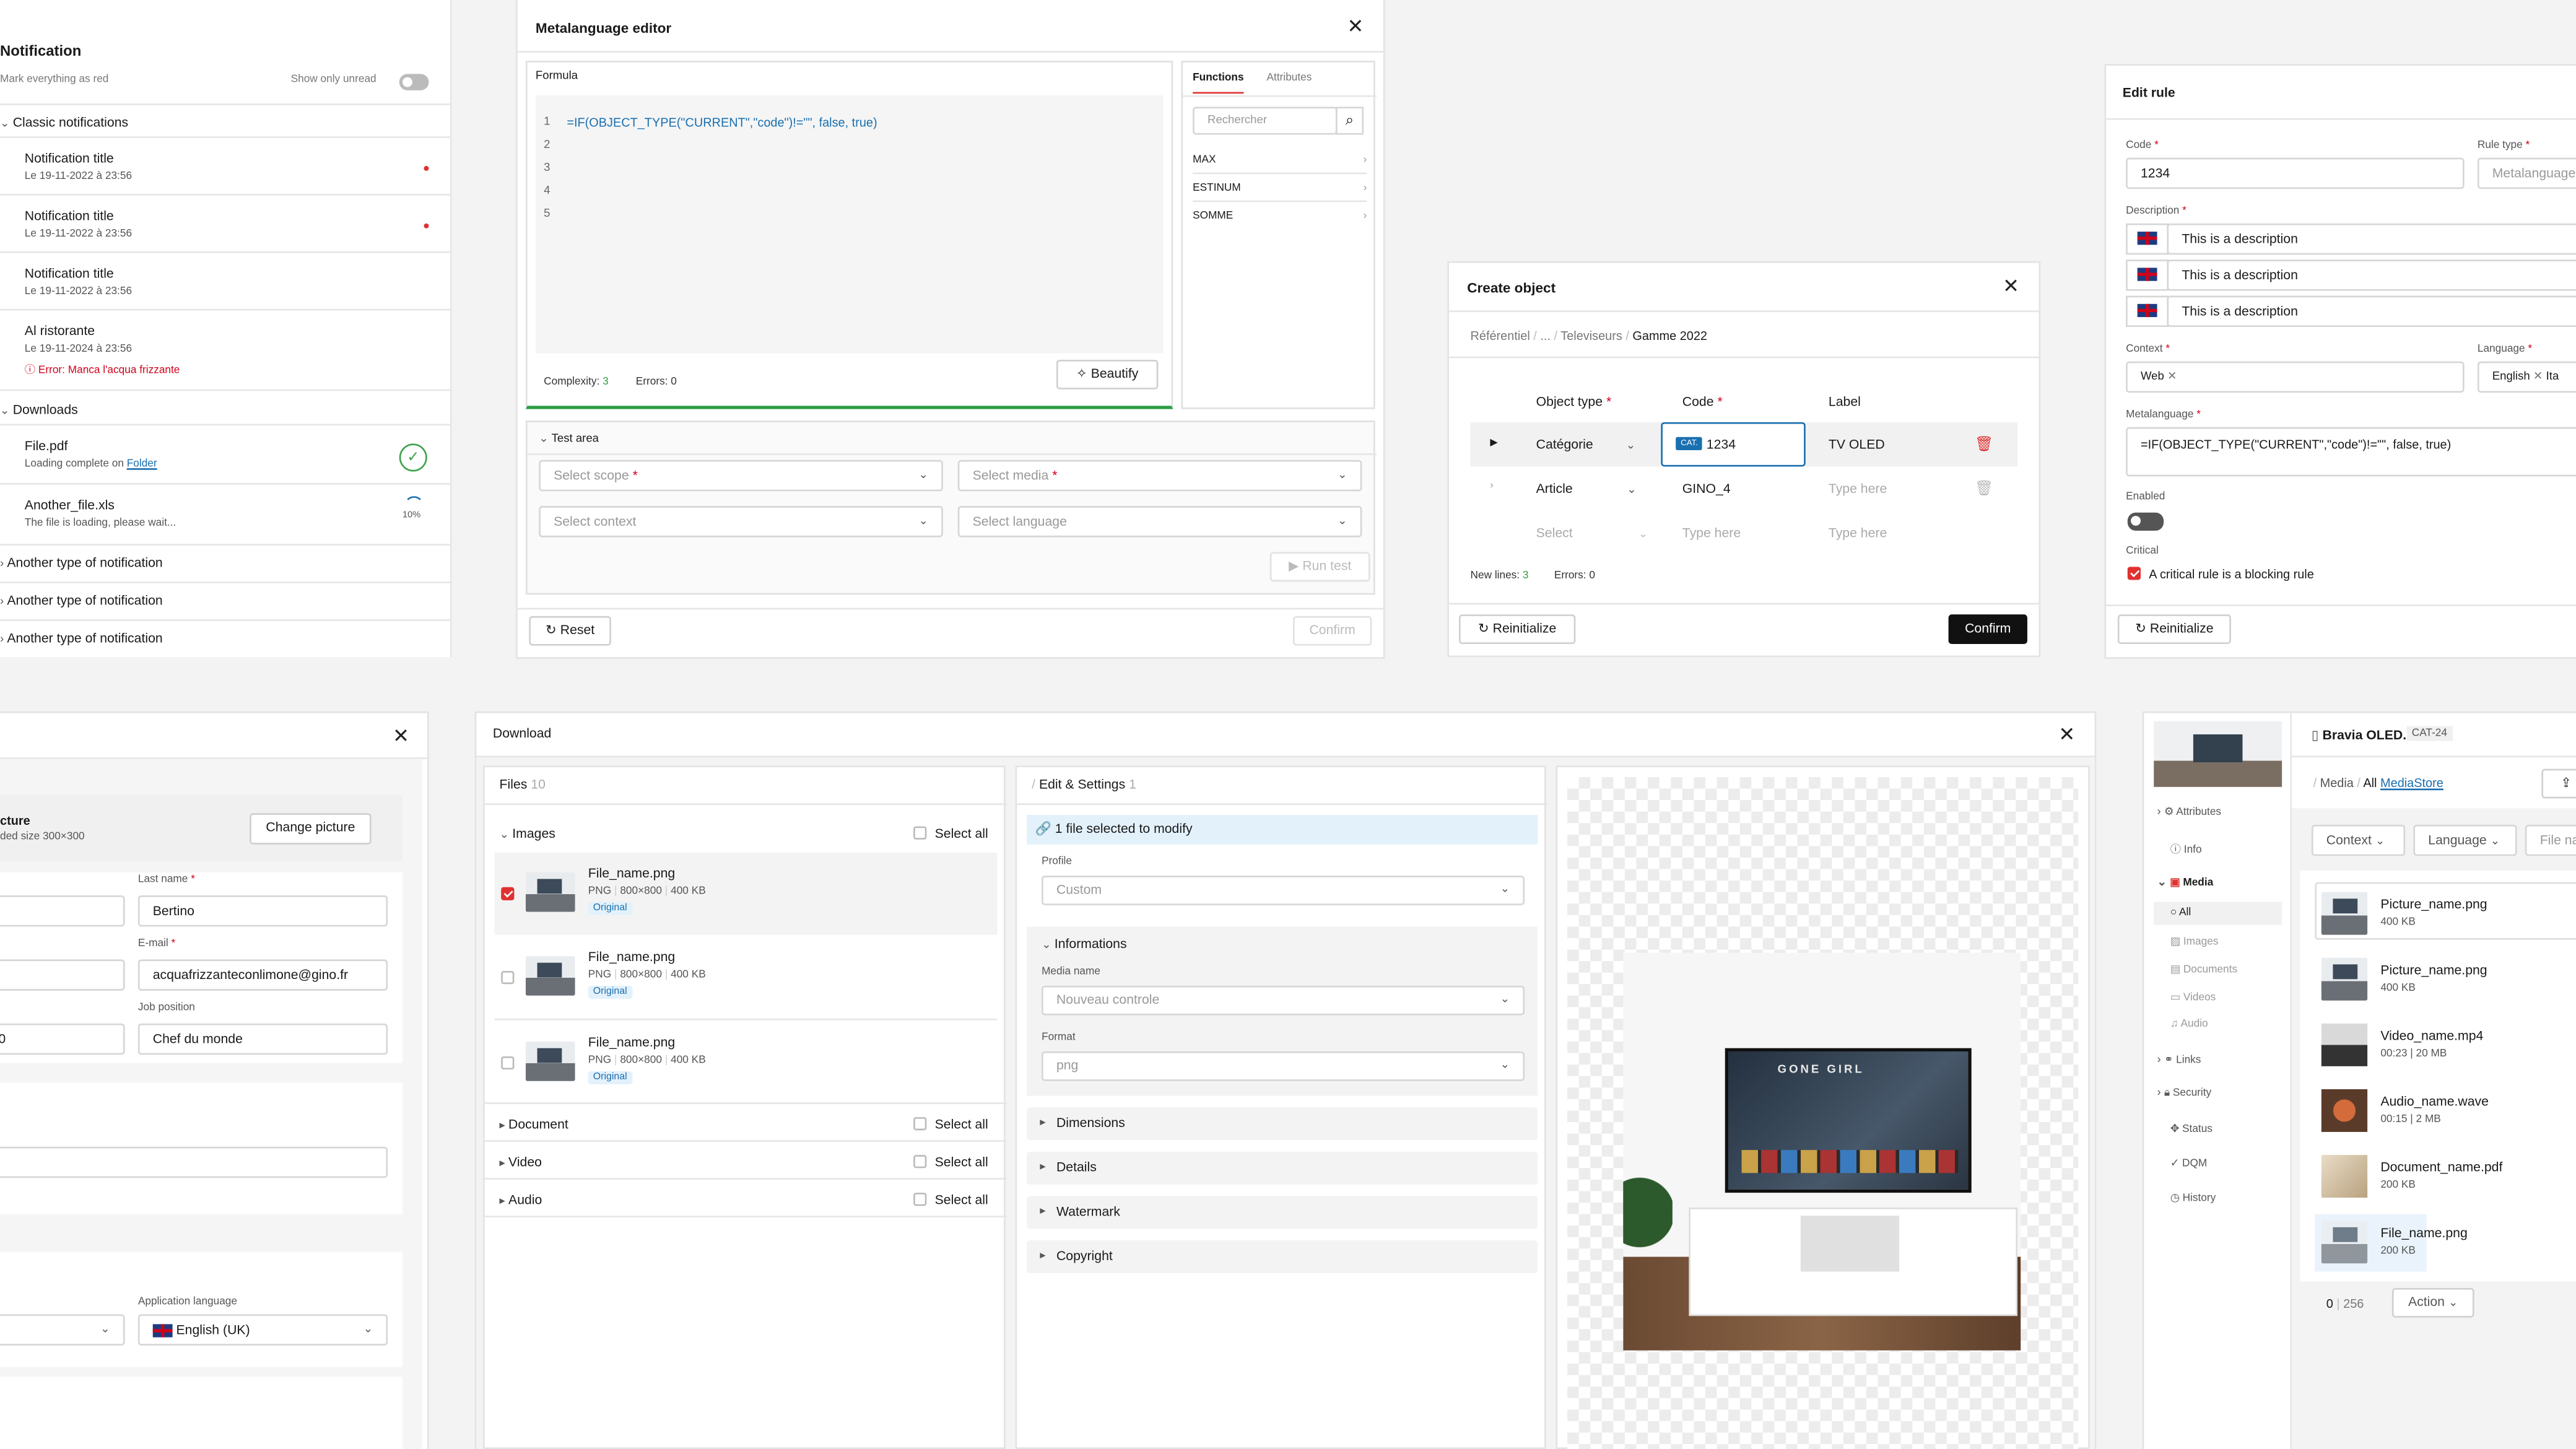 This screenshot has height=1449, width=2576. I want to click on type-select: Article ⌄, so click(1587, 488).